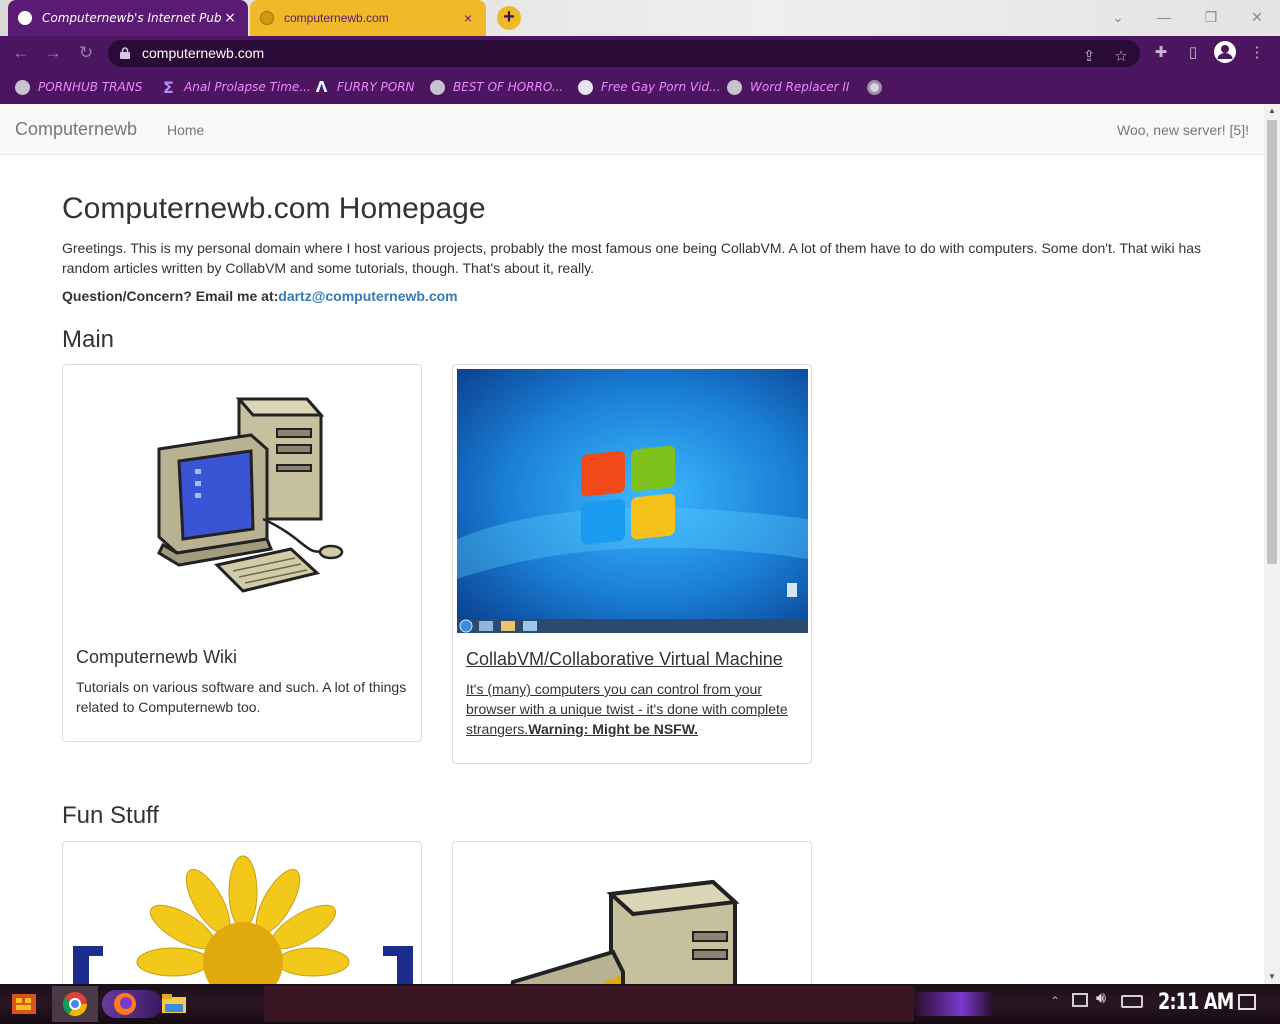  What do you see at coordinates (1272, 977) in the screenshot?
I see `scroll-down-icon: ▼` at bounding box center [1272, 977].